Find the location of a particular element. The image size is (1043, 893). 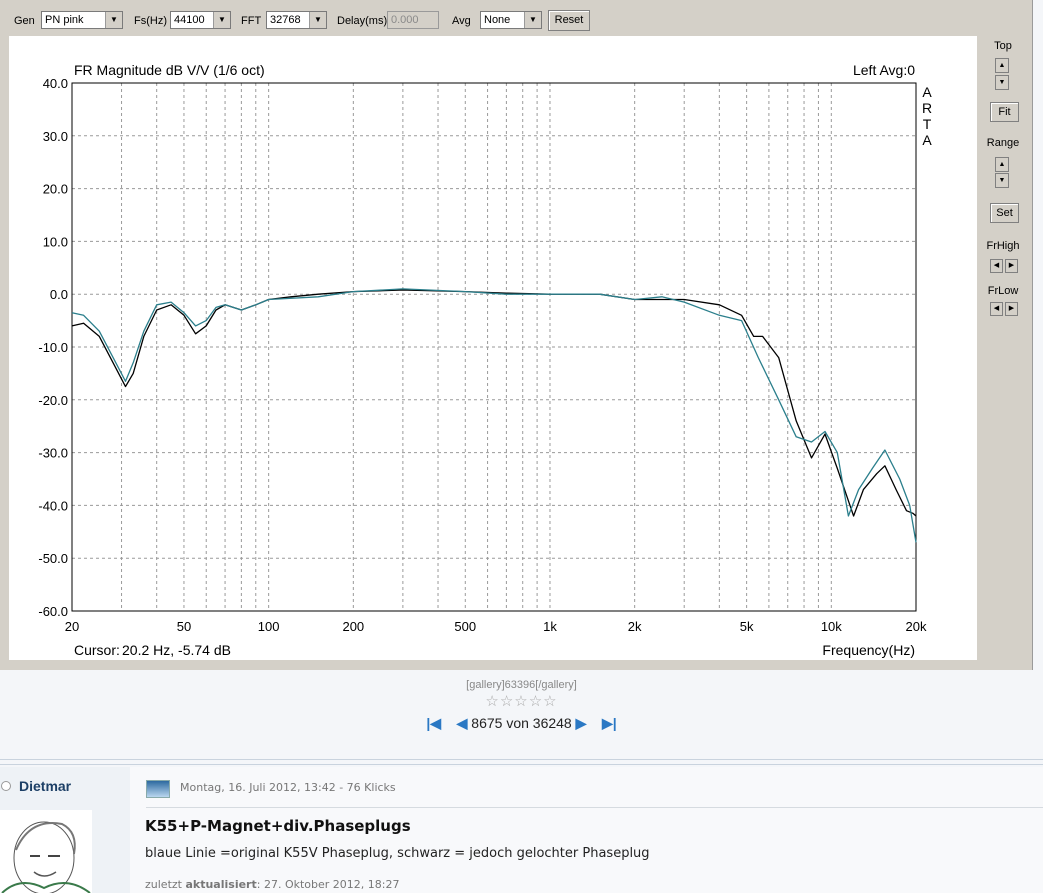

frhigh-right-button: ▶ is located at coordinates (1011, 266).